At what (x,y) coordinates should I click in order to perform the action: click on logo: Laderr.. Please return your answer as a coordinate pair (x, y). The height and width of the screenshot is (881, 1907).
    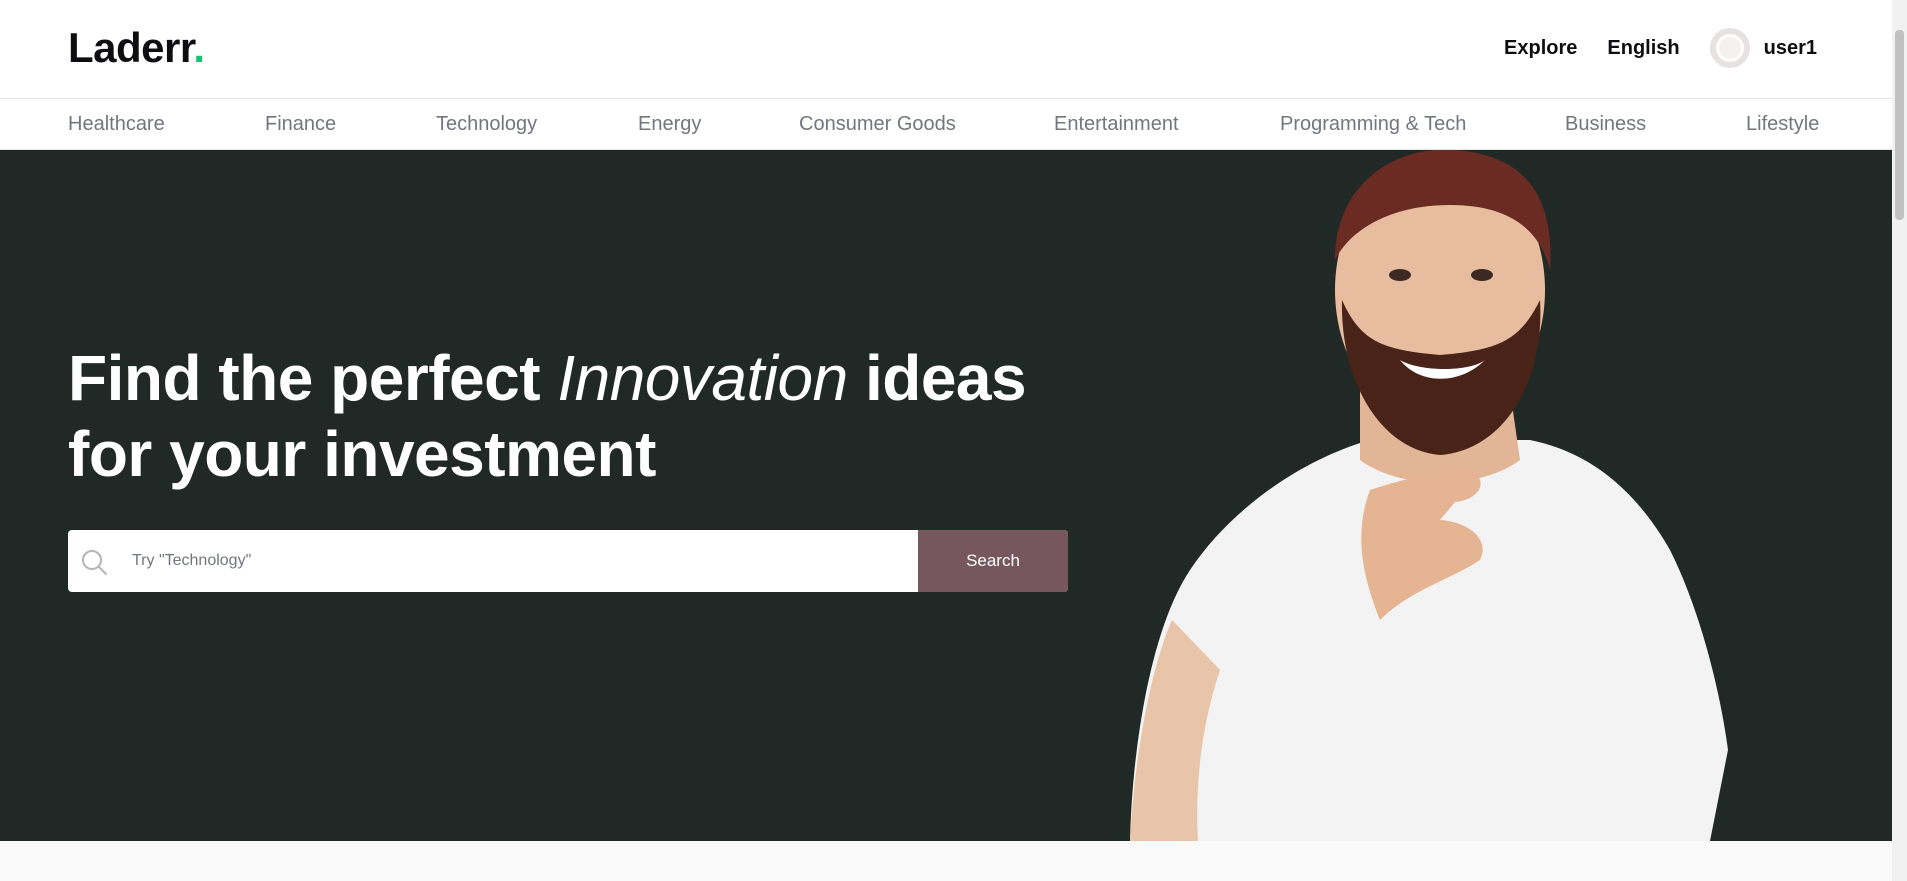
    Looking at the image, I should click on (136, 48).